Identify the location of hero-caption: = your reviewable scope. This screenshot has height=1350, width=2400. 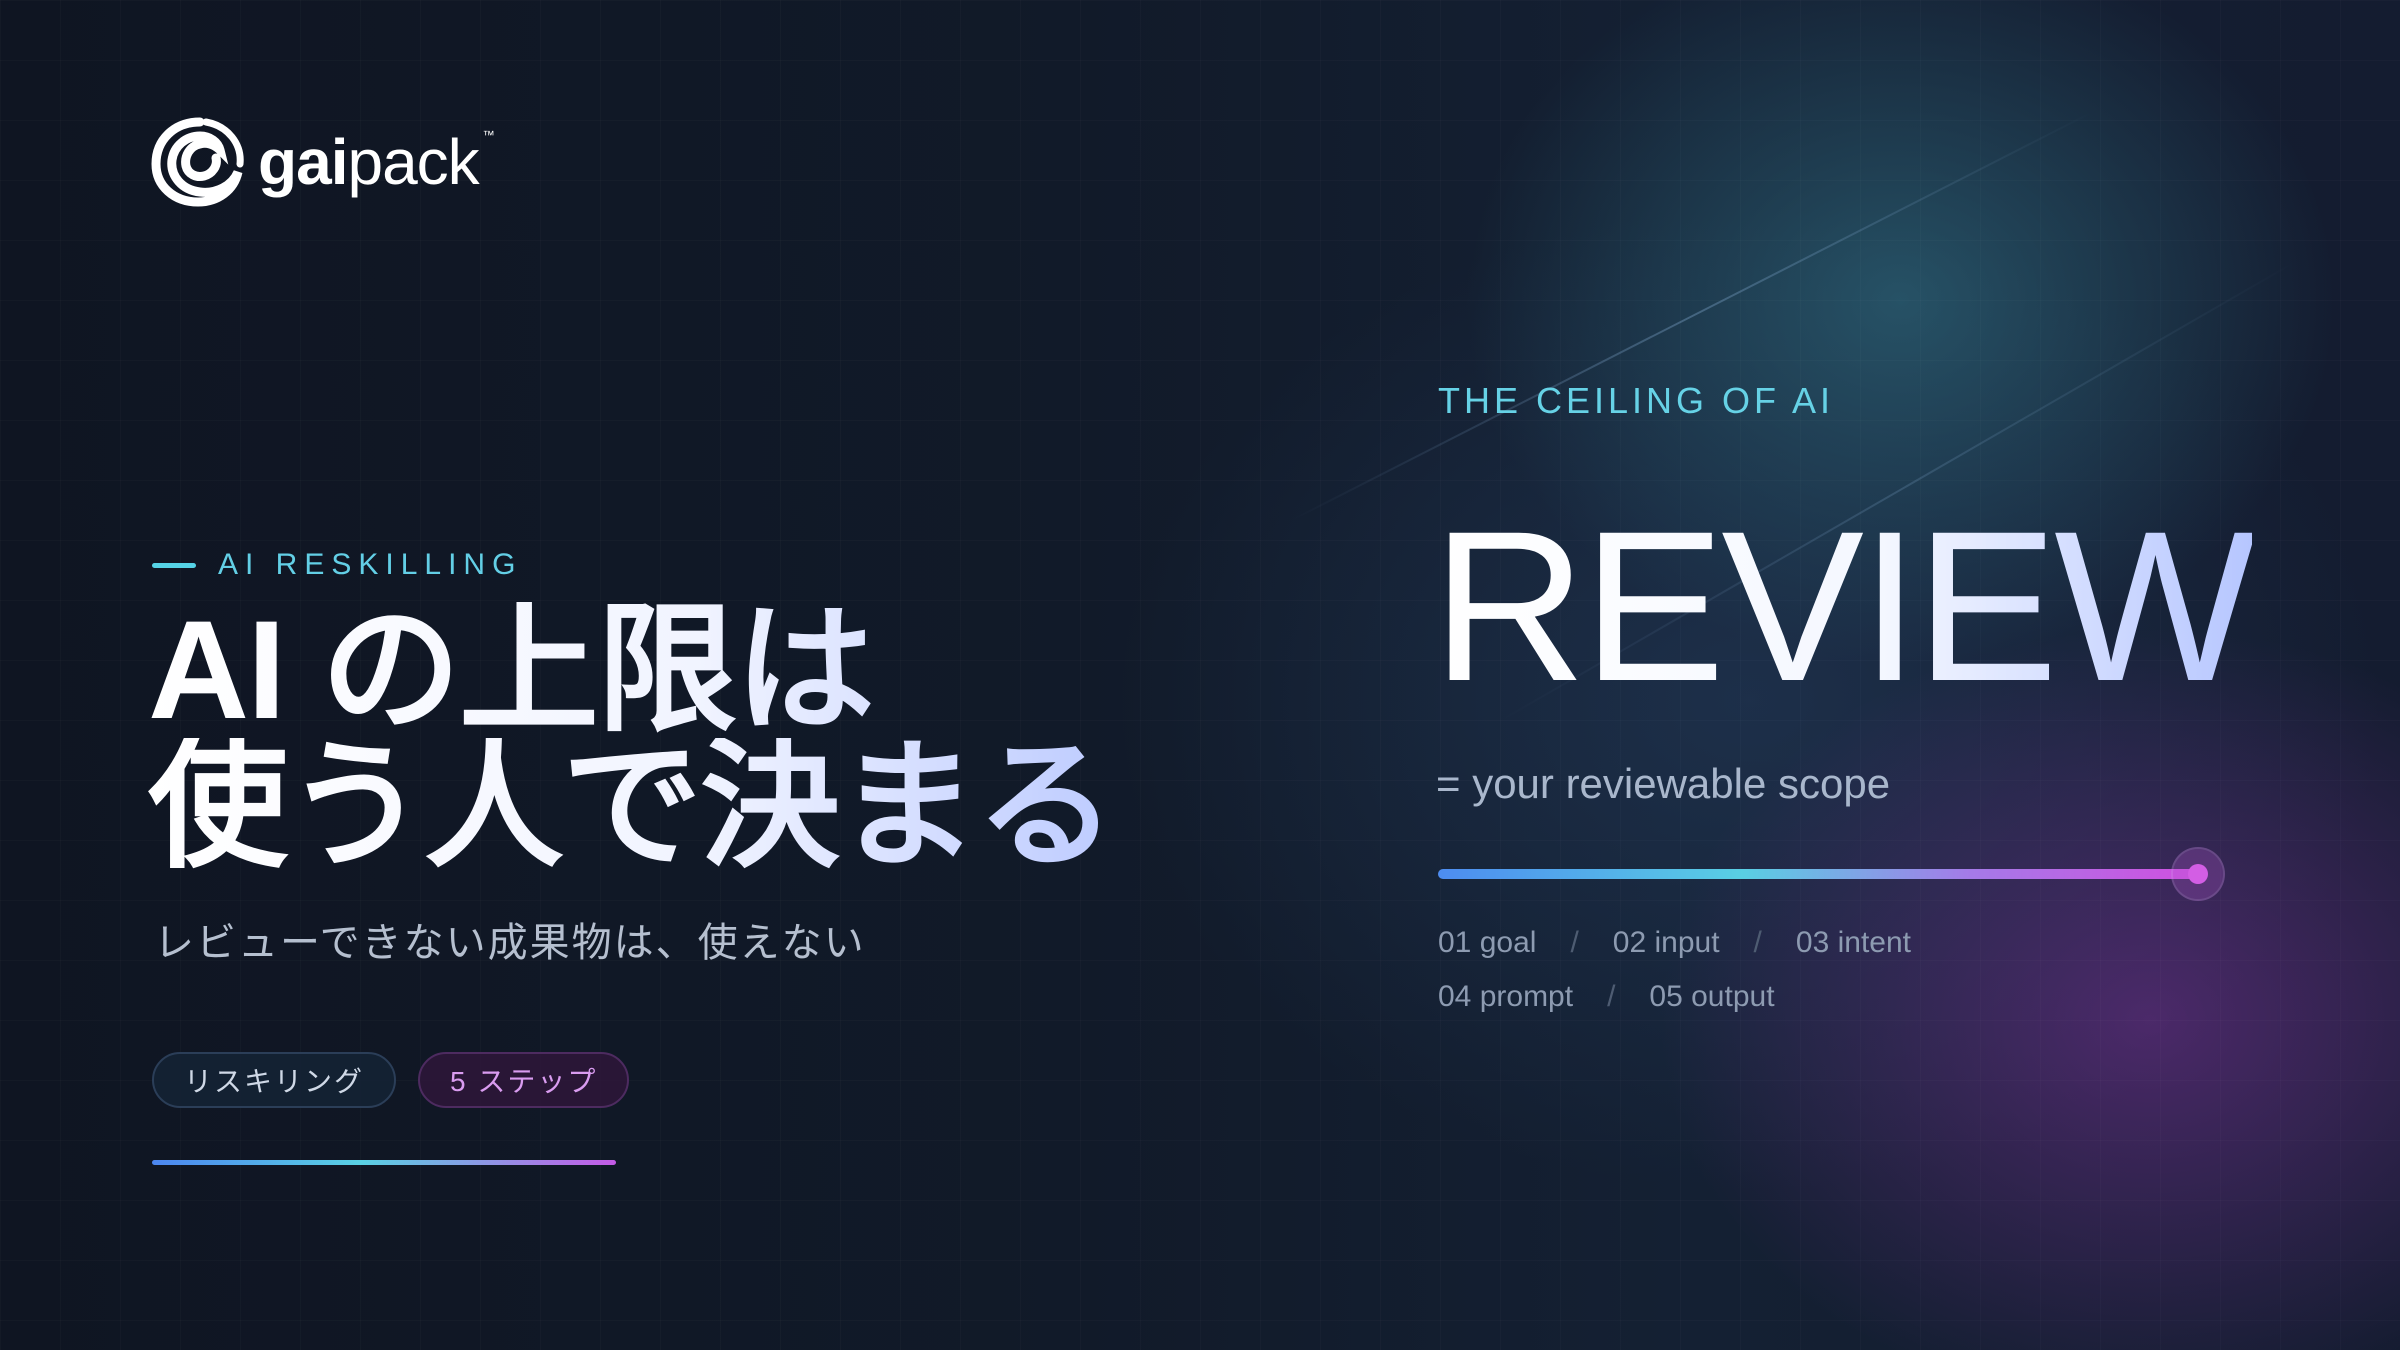
(1663, 783).